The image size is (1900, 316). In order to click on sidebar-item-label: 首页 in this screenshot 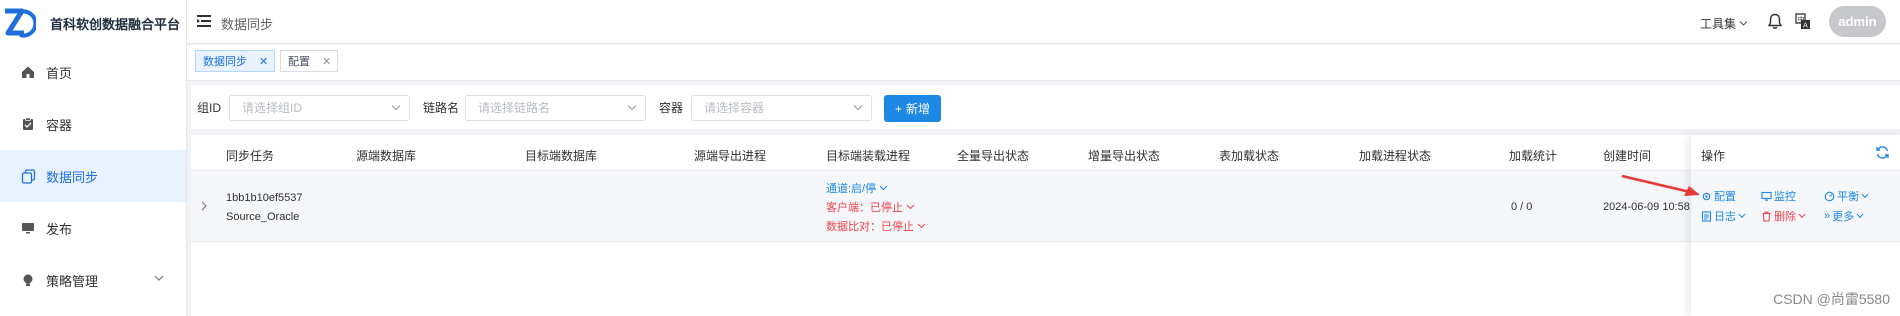, I will do `click(59, 73)`.